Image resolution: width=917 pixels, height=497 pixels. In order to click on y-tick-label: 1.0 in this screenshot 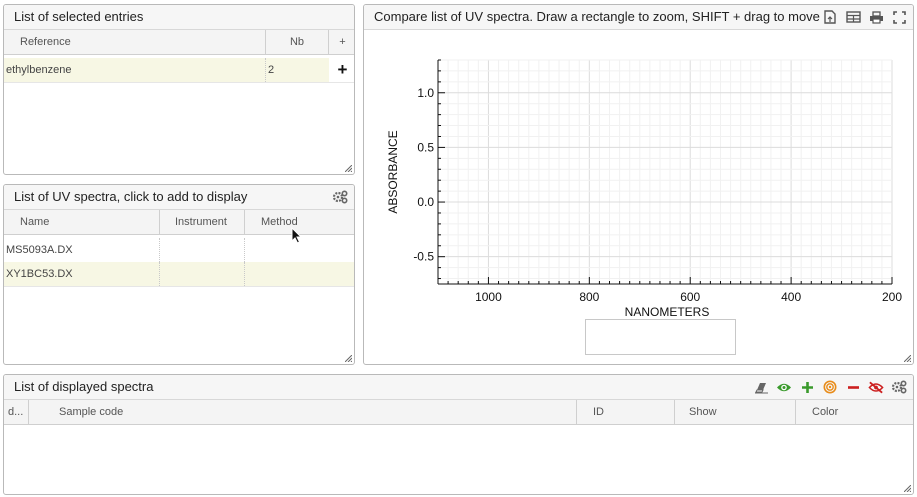, I will do `click(425, 93)`.